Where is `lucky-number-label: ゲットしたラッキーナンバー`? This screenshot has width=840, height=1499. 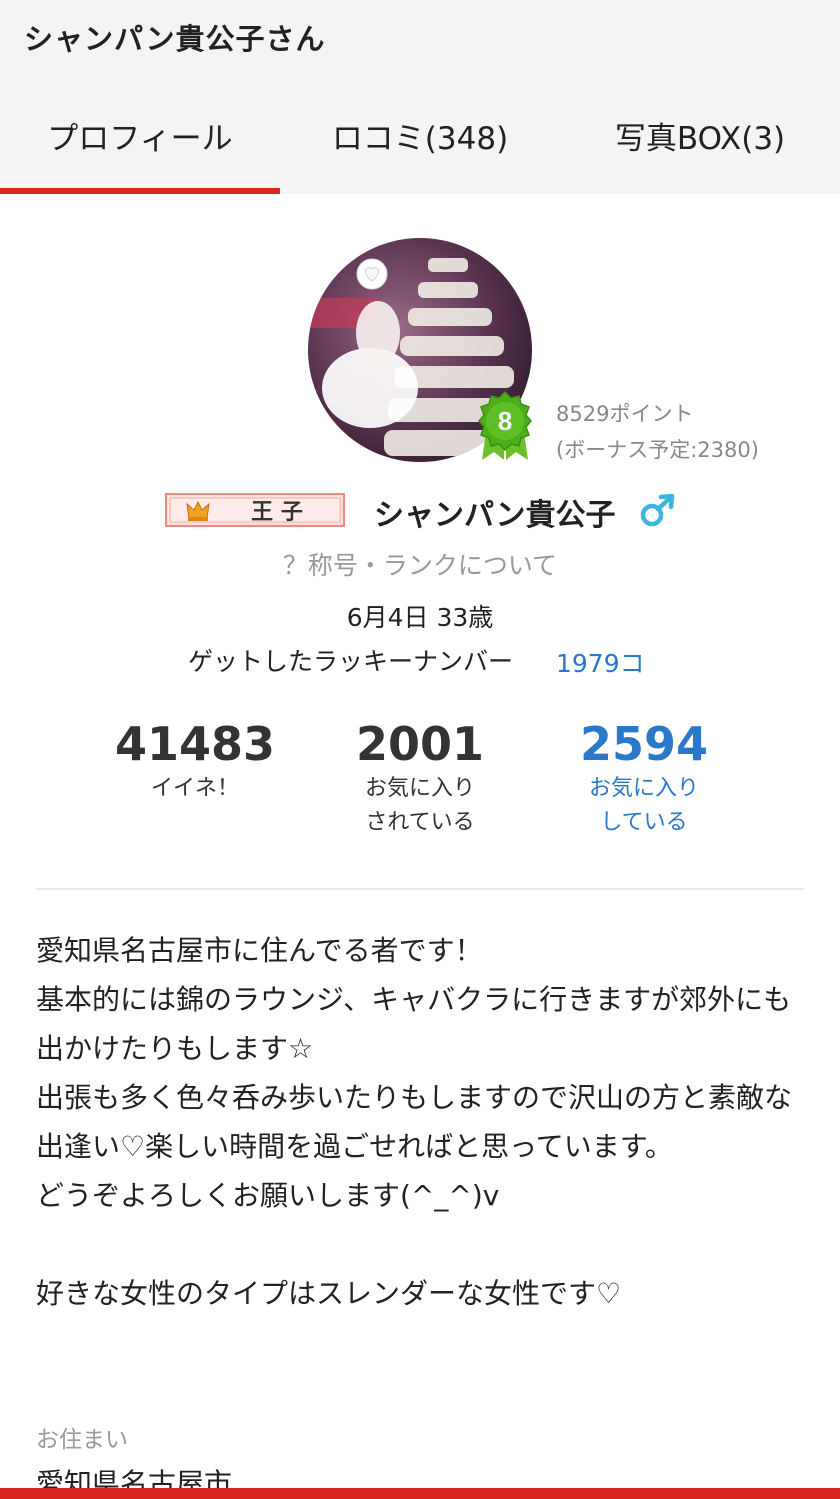
lucky-number-label: ゲットしたラッキーナンバー is located at coordinates (351, 661).